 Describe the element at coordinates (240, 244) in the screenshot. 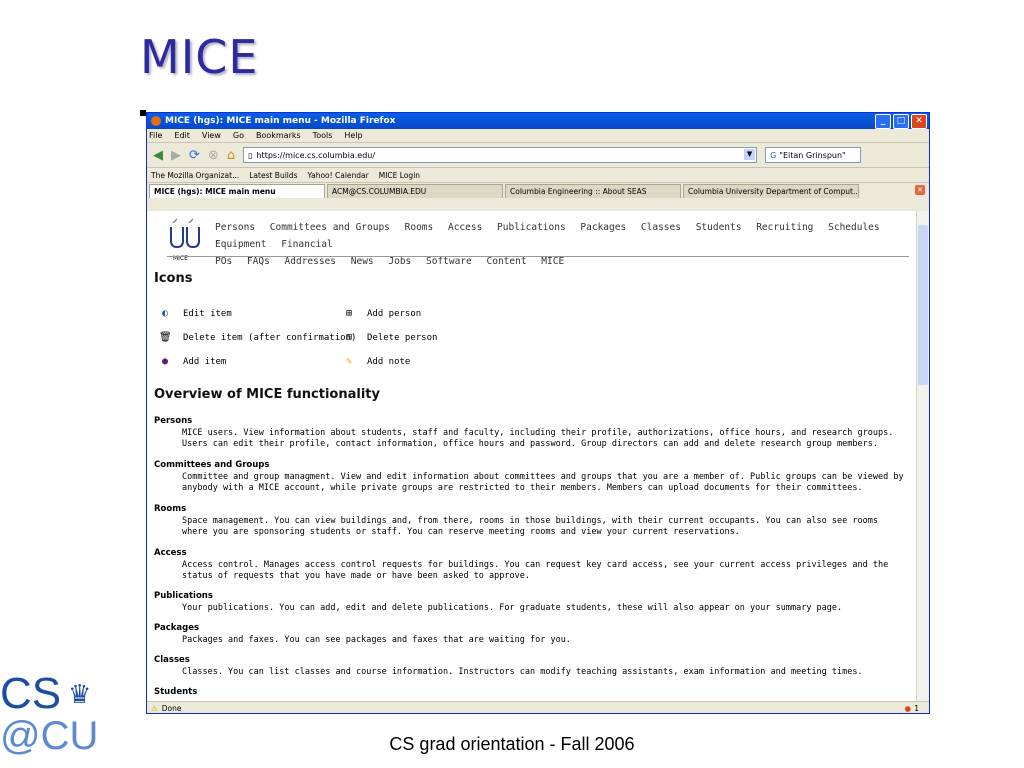

I see `nav-equipment: Equipment` at that location.